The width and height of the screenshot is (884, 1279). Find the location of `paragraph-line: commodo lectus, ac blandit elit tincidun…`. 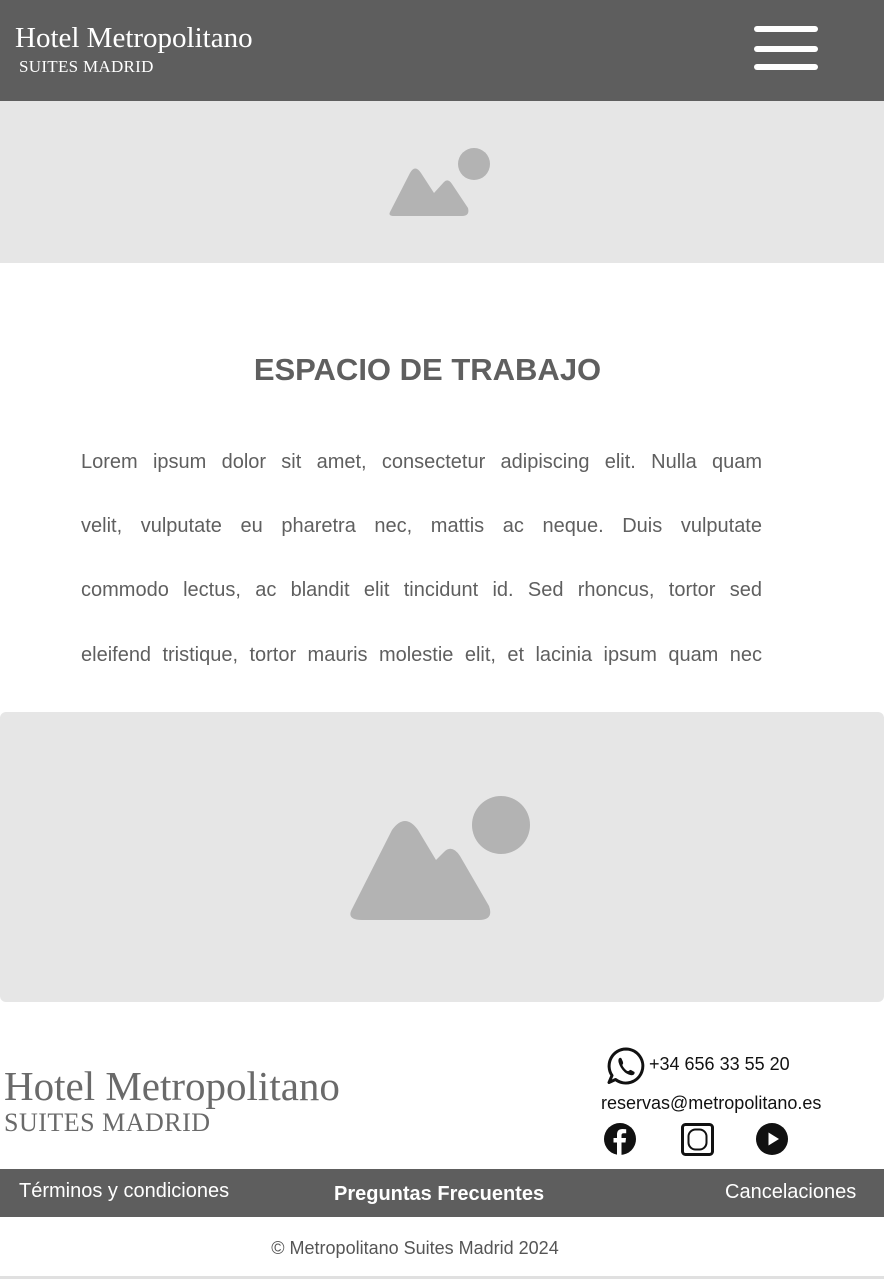

paragraph-line: commodo lectus, ac blandit elit tincidun… is located at coordinates (421, 590).